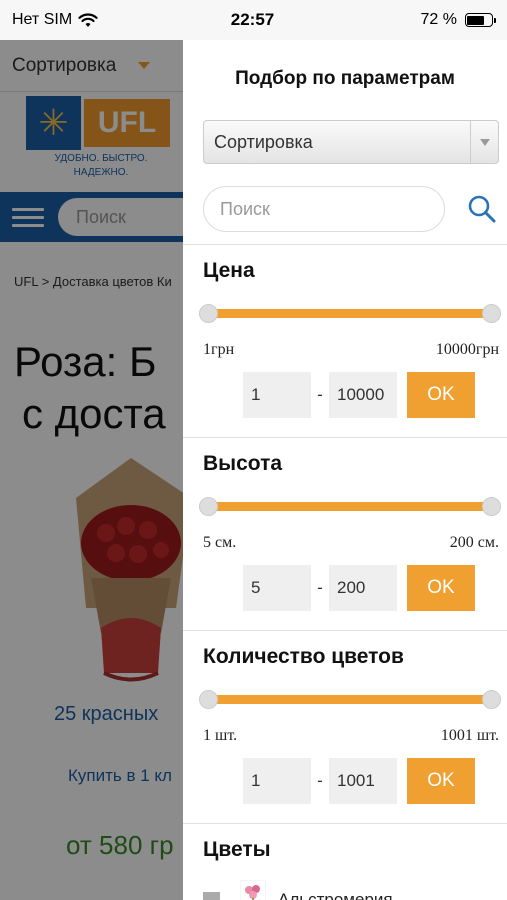 Image resolution: width=507 pixels, height=900 pixels. I want to click on chevron-down-icon, so click(484, 142).